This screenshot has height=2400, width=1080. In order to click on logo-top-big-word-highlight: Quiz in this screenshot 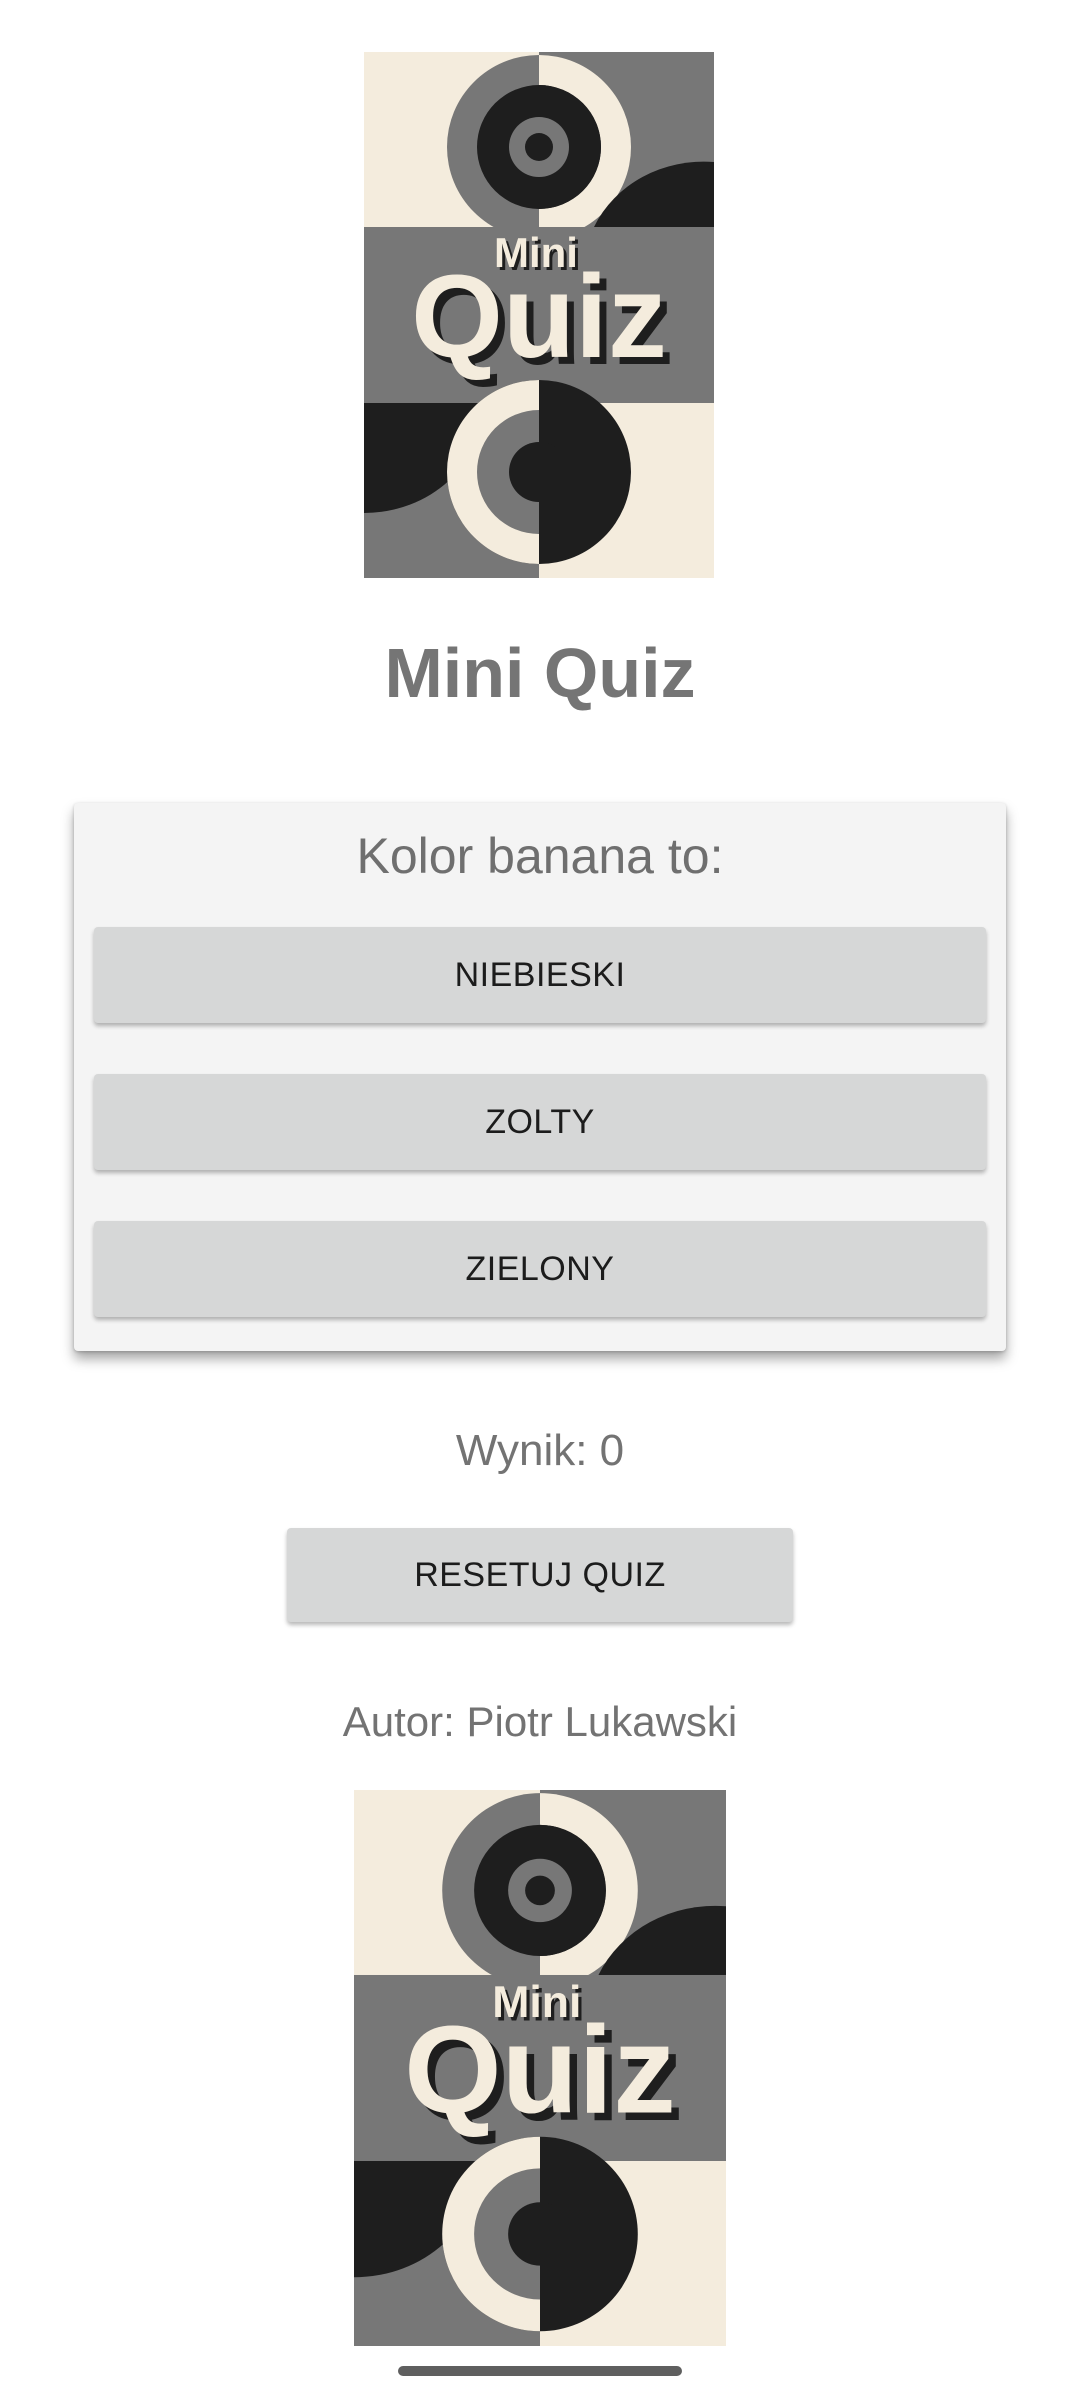, I will do `click(539, 317)`.